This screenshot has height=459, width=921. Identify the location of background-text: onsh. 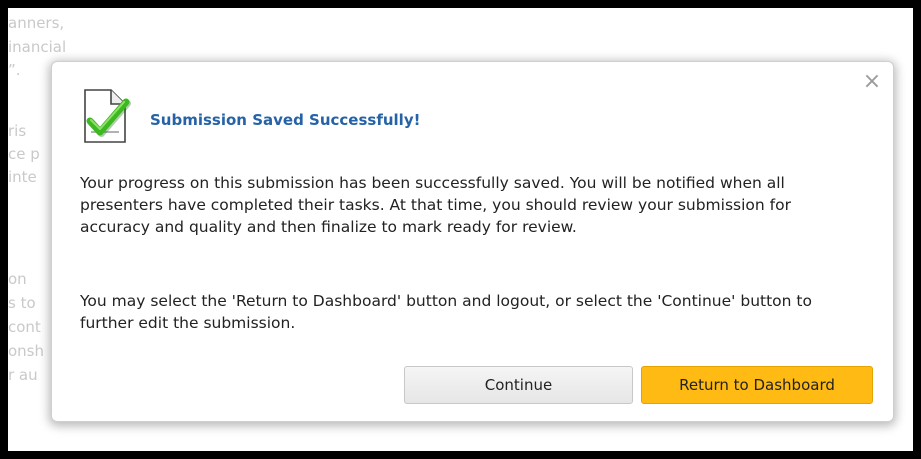
(26, 351).